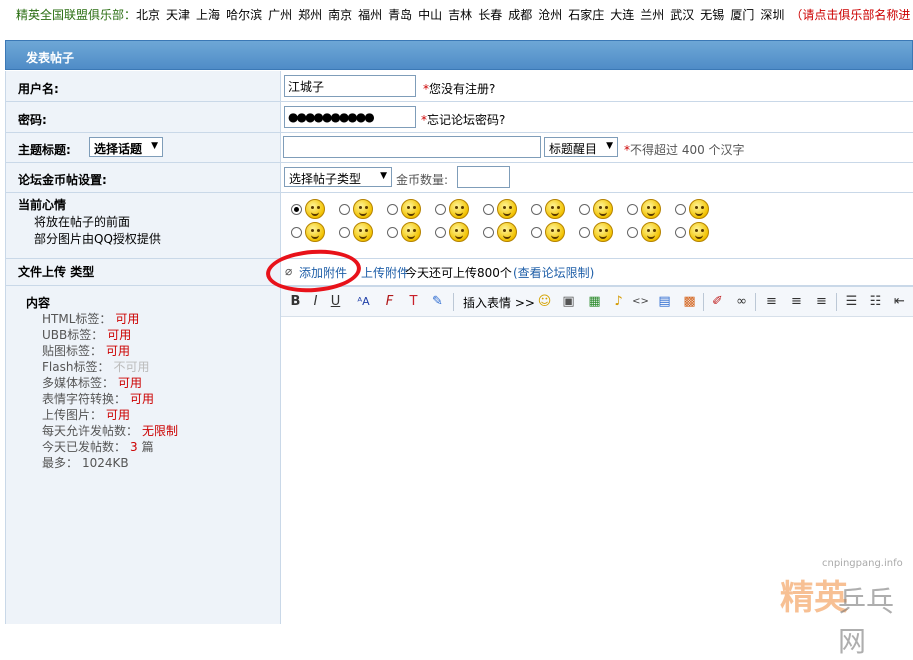  What do you see at coordinates (717, 301) in the screenshot?
I see `clear-format-icon: ✐` at bounding box center [717, 301].